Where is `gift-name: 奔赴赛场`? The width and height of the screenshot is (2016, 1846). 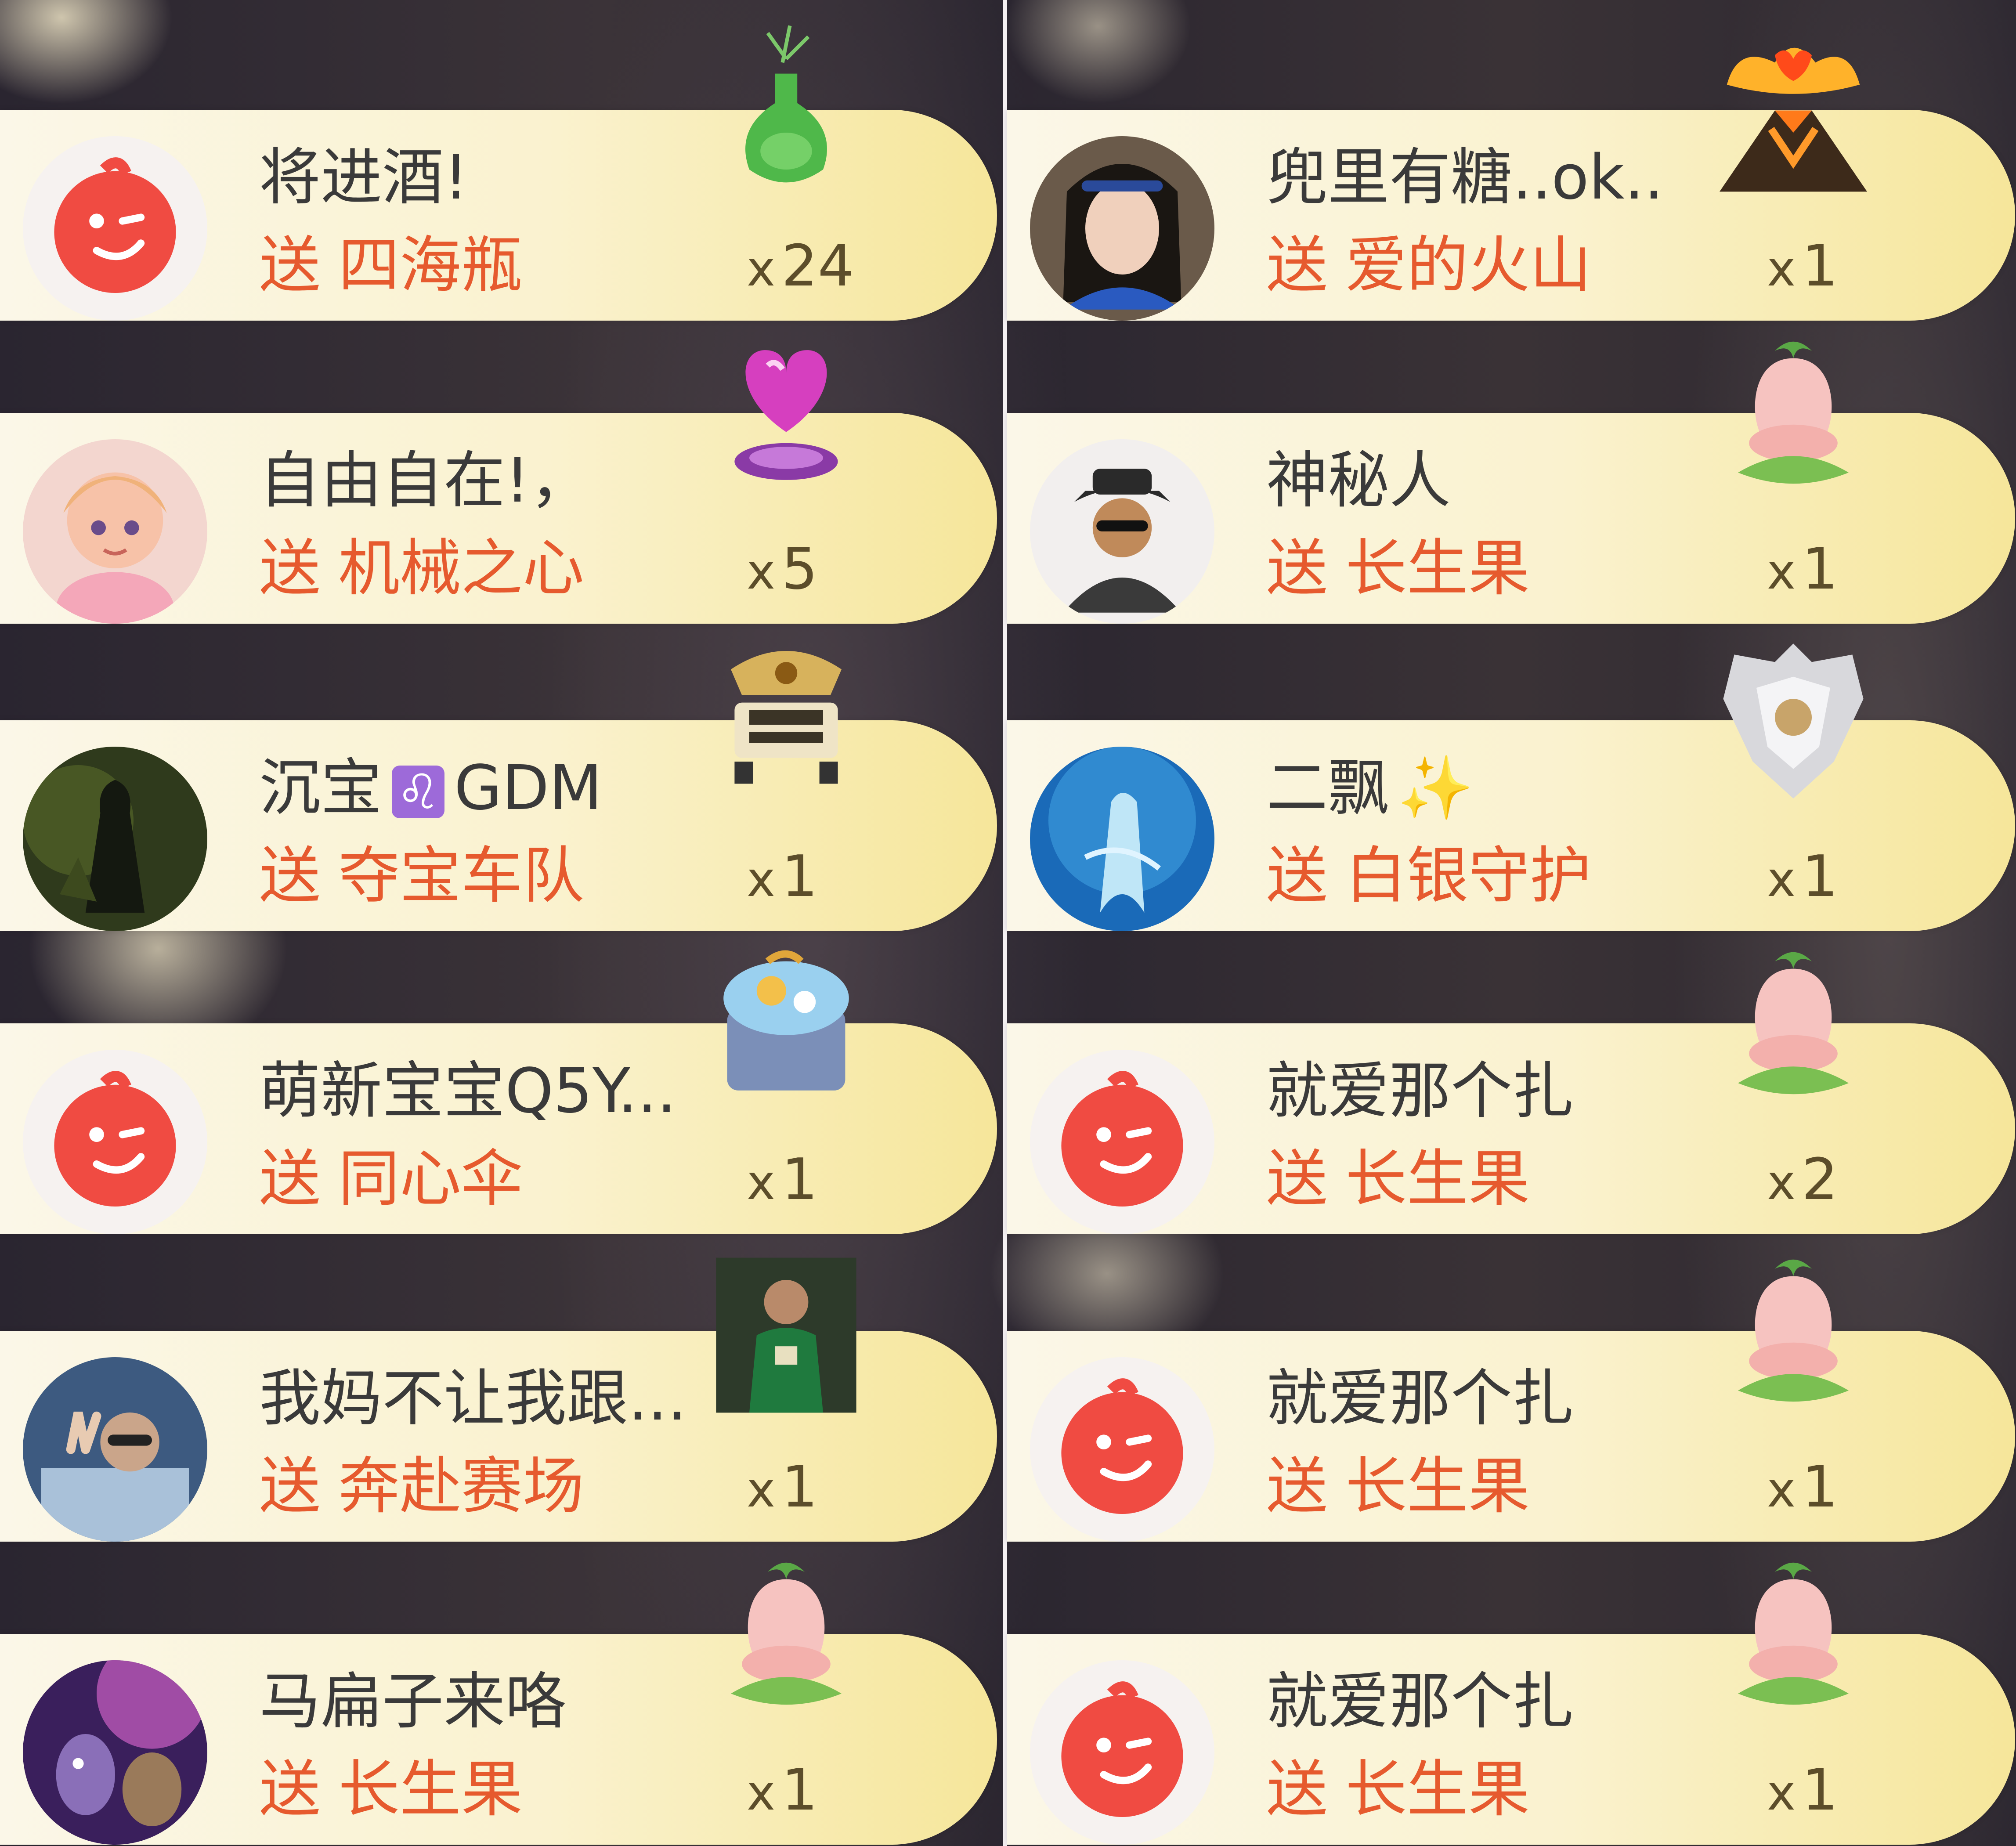
gift-name: 奔赴赛场 is located at coordinates (461, 1487).